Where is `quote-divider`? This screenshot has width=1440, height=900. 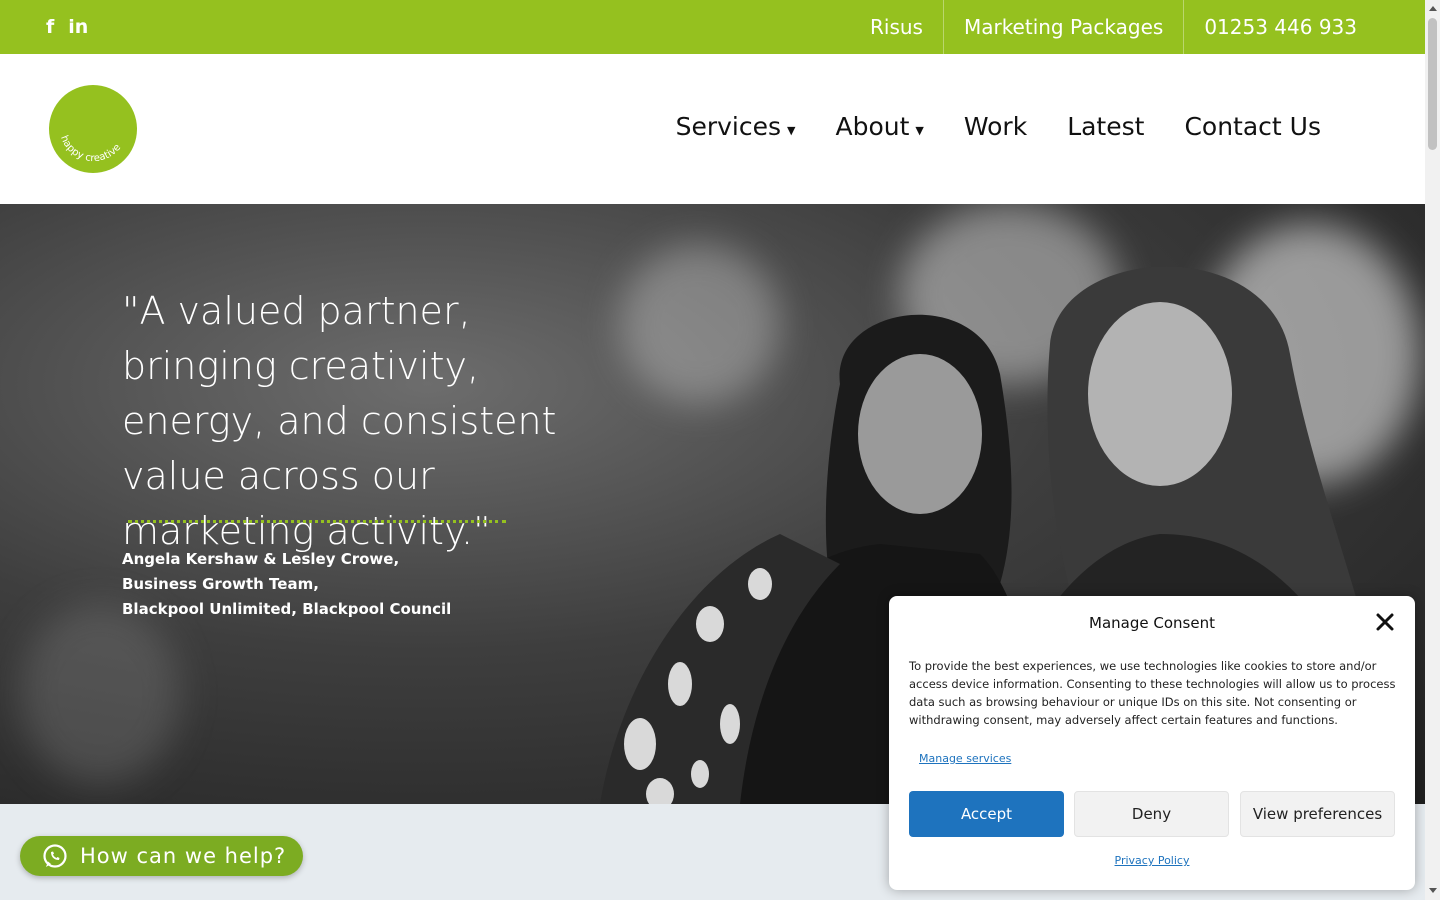 quote-divider is located at coordinates (317, 521).